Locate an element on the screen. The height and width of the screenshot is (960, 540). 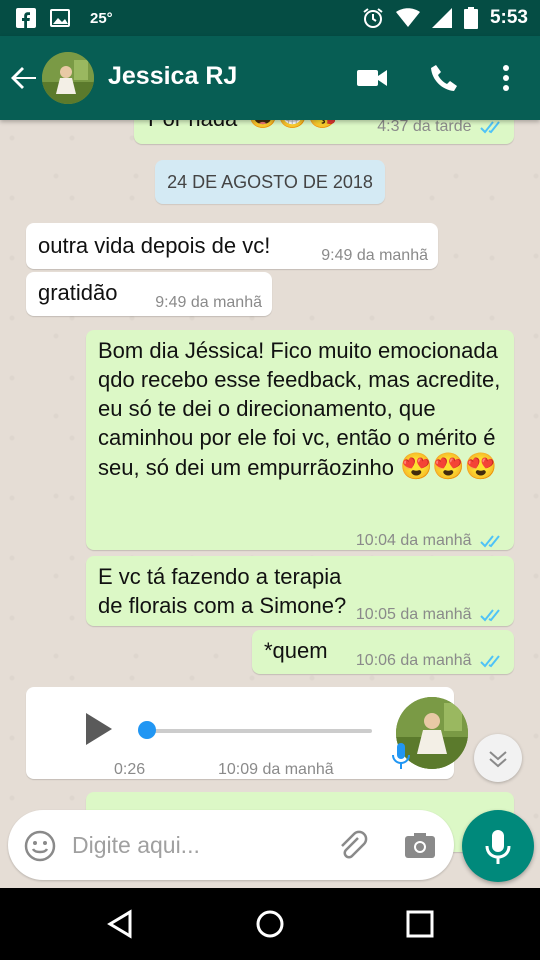
emoji-icon is located at coordinates (40, 846).